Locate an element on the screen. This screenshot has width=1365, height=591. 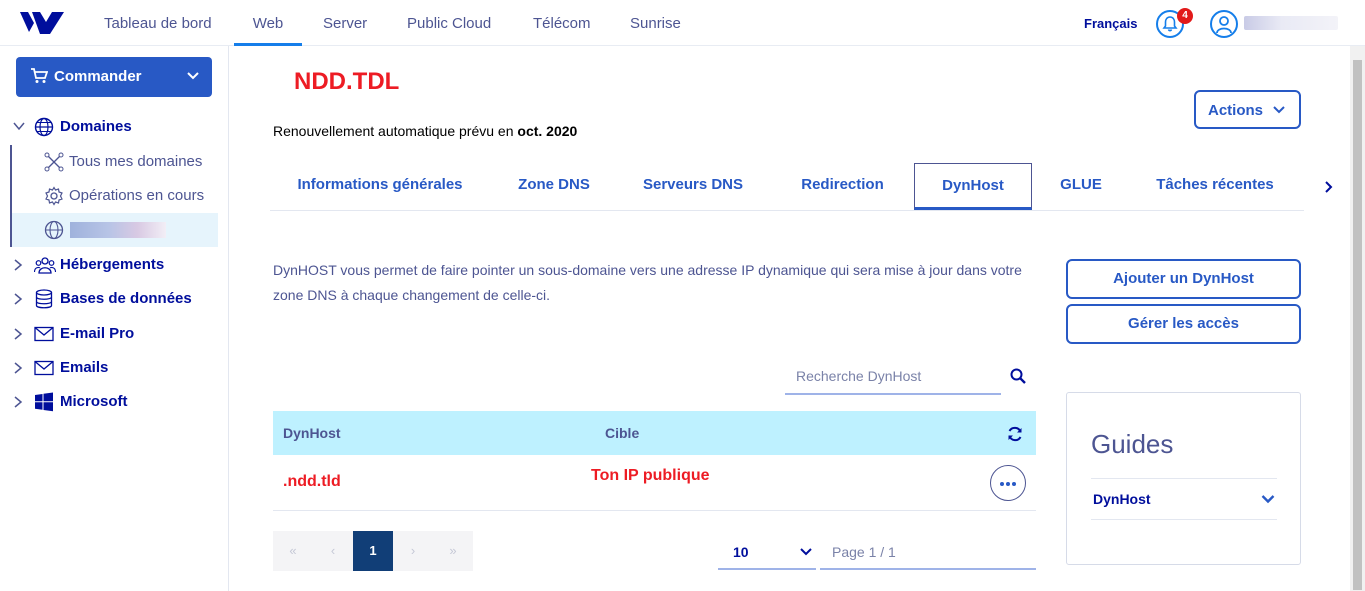
target-cell: Ton IP publique is located at coordinates (650, 475).